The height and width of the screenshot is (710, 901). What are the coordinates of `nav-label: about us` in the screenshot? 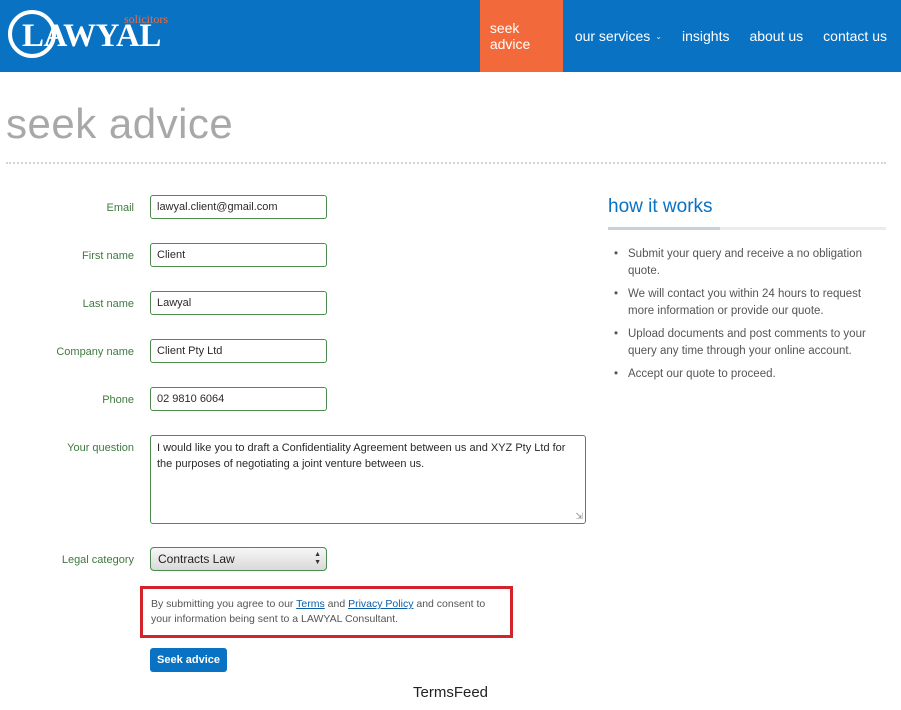 It's located at (776, 36).